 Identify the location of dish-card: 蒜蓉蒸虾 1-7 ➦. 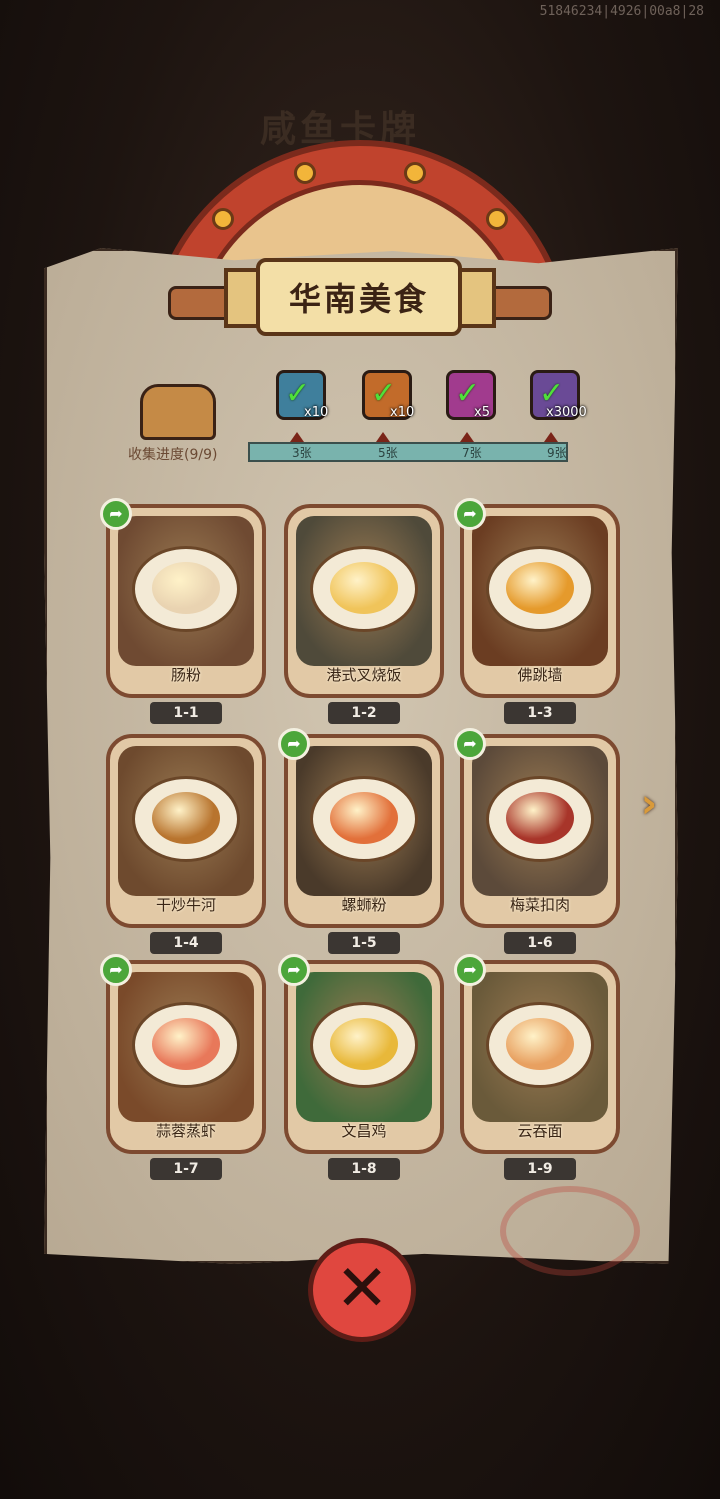
(183, 1067).